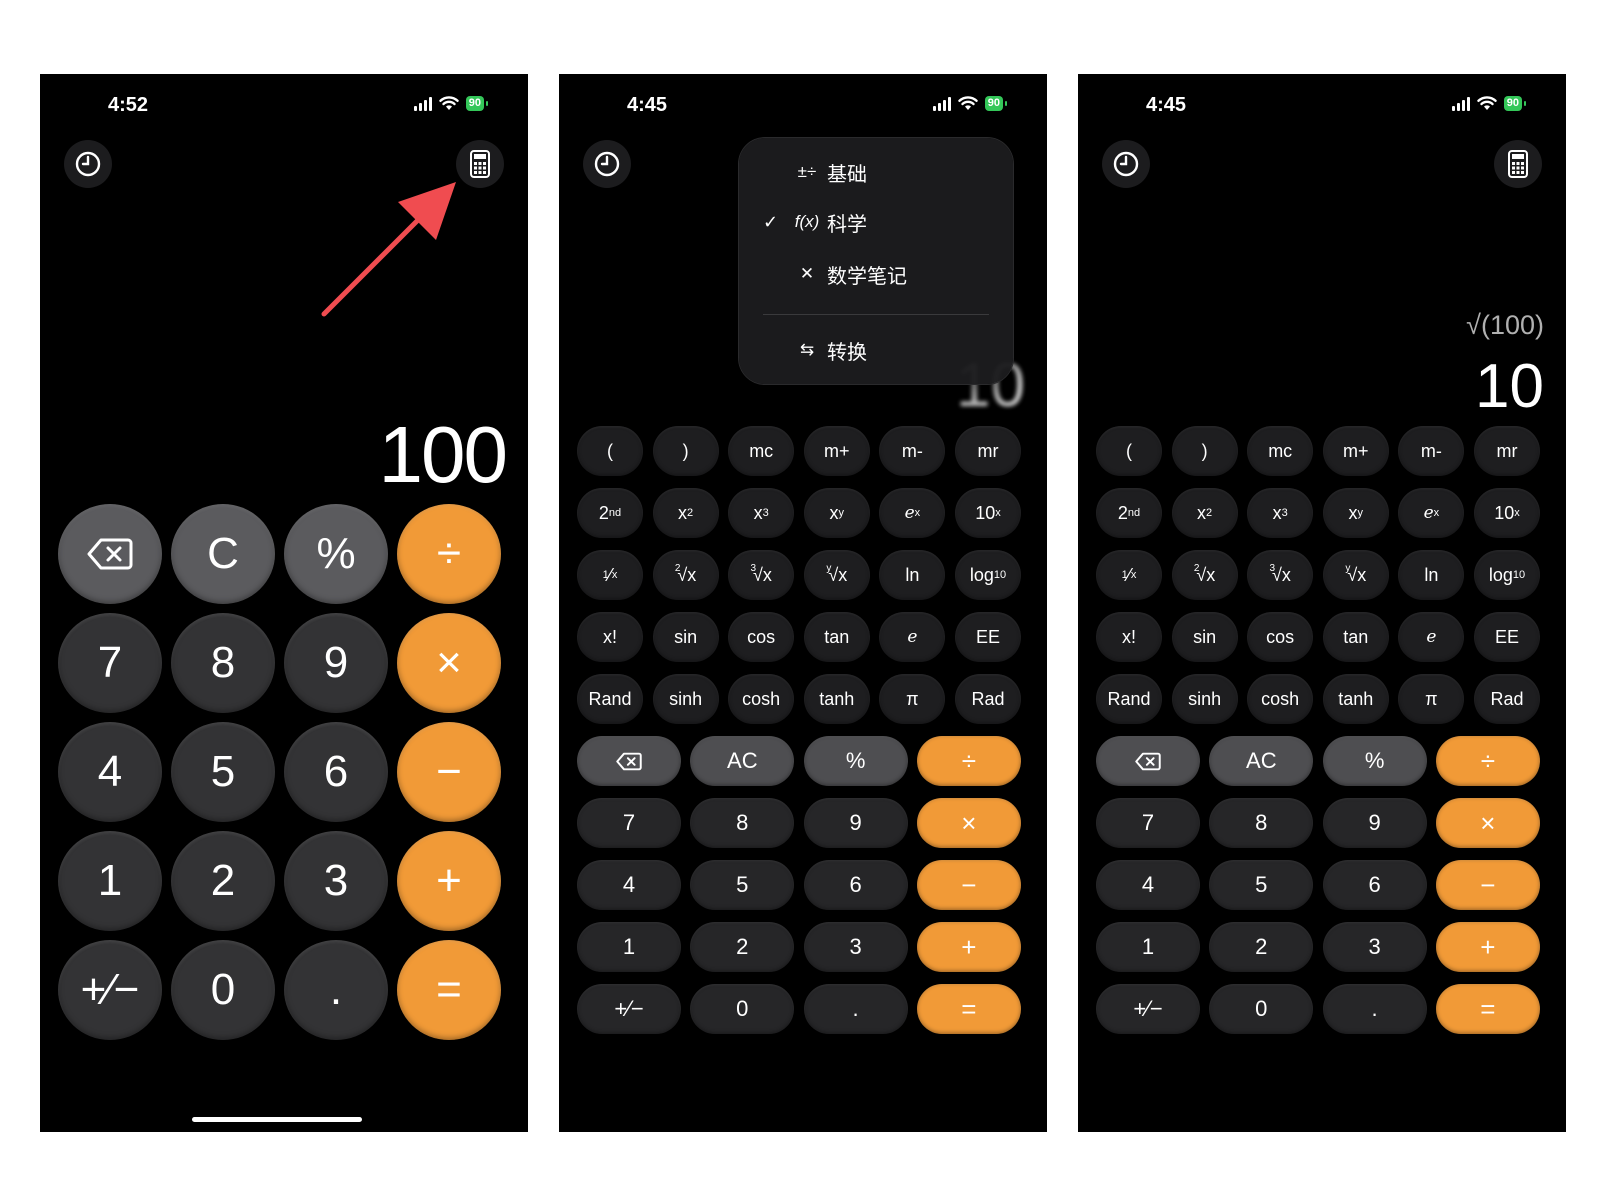 This screenshot has height=1200, width=1600. What do you see at coordinates (1280, 513) in the screenshot?
I see `cube-key: x3` at bounding box center [1280, 513].